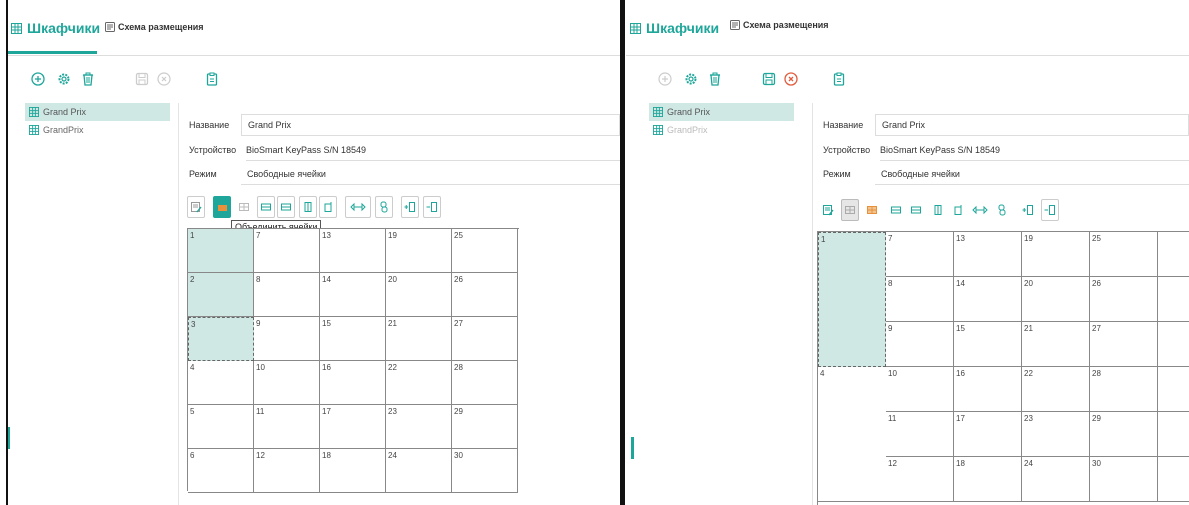 The image size is (1189, 505). Describe the element at coordinates (221, 427) in the screenshot. I see `locker-cell: 5` at that location.